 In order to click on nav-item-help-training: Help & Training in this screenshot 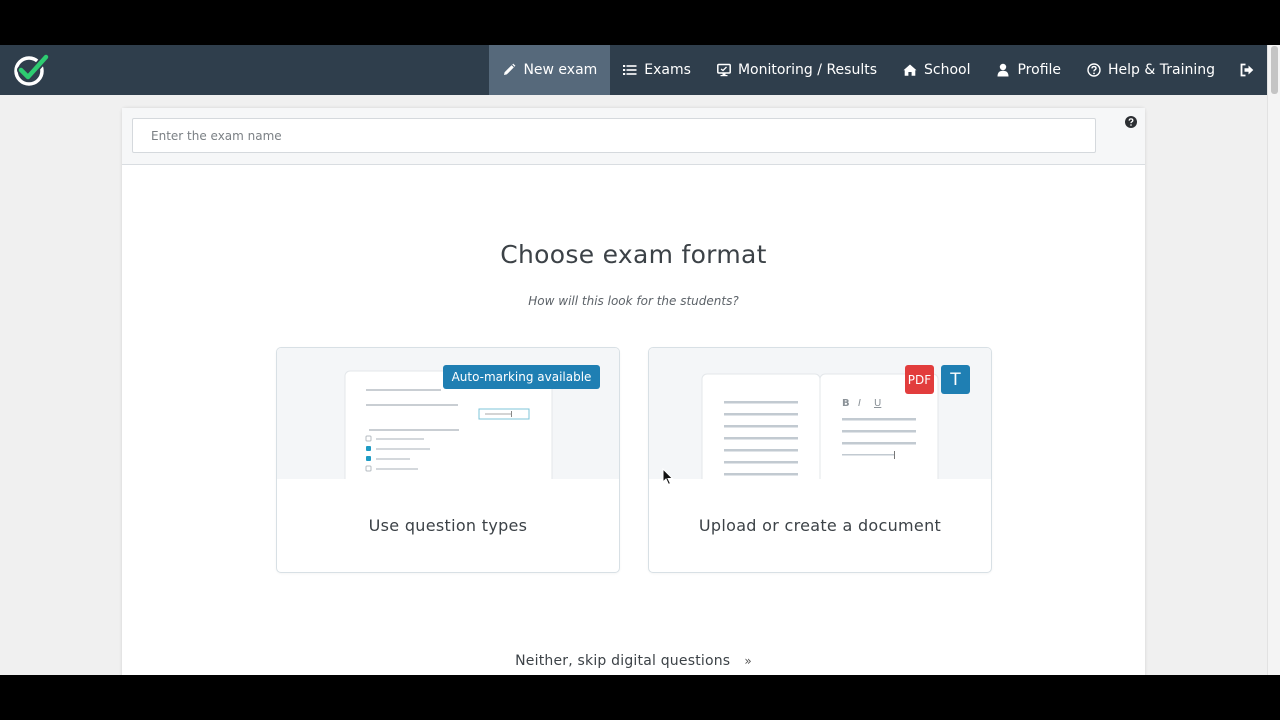, I will do `click(1151, 70)`.